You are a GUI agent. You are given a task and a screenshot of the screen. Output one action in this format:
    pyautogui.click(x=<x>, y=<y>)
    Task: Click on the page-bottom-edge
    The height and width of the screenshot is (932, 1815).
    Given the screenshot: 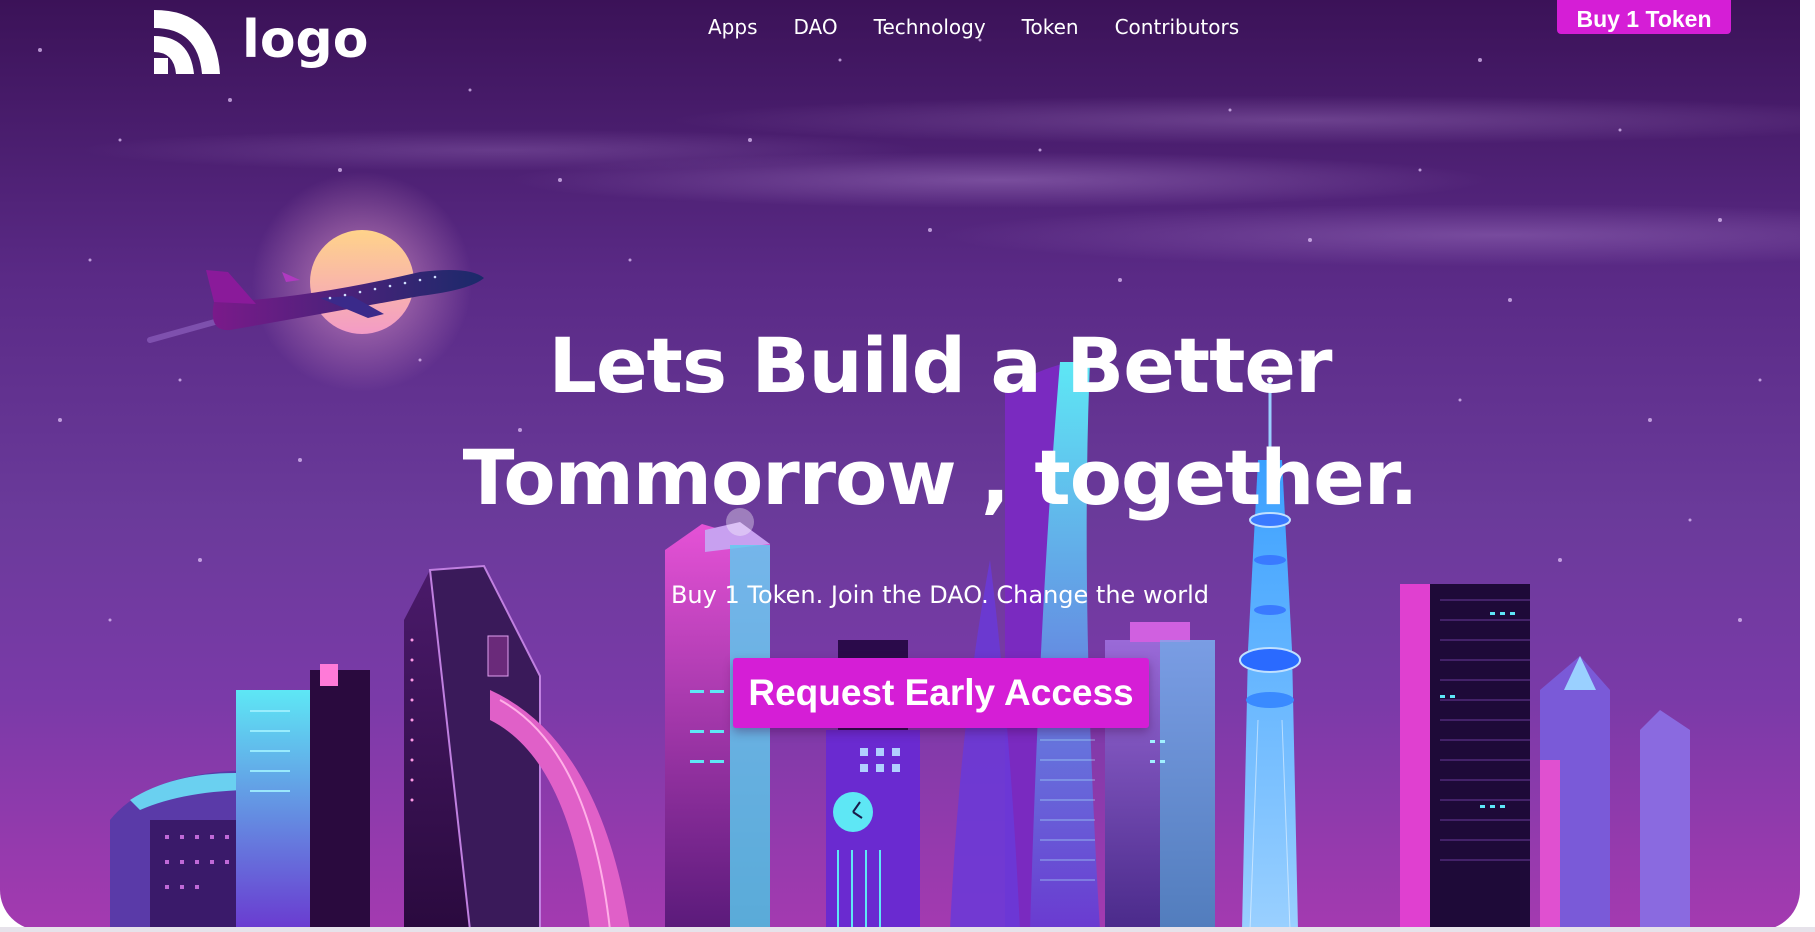 What is the action you would take?
    pyautogui.click(x=907, y=929)
    